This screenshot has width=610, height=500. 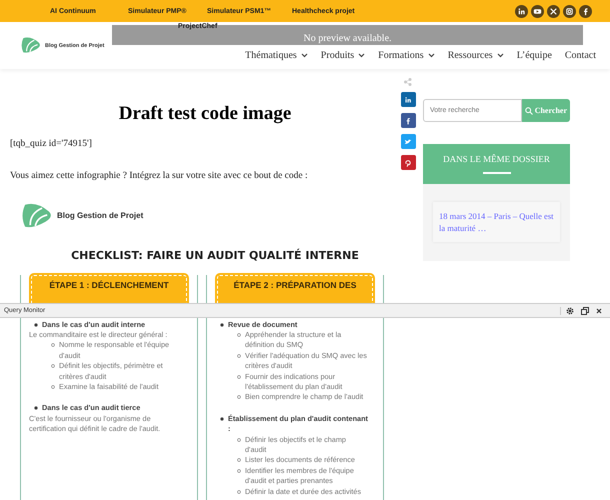 I want to click on article-title: Draft test code image, so click(x=205, y=114).